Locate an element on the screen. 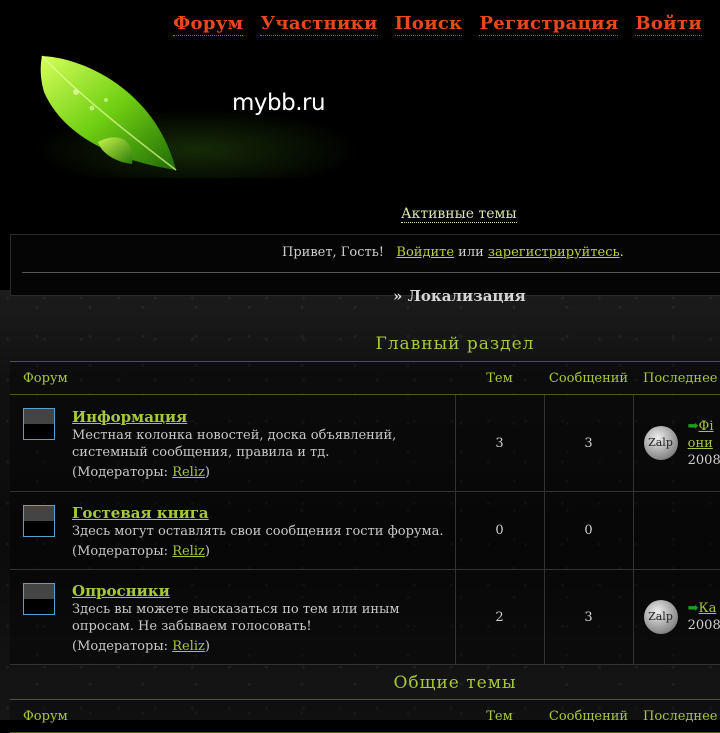 This screenshot has width=720, height=733. greeting-or: или is located at coordinates (471, 252).